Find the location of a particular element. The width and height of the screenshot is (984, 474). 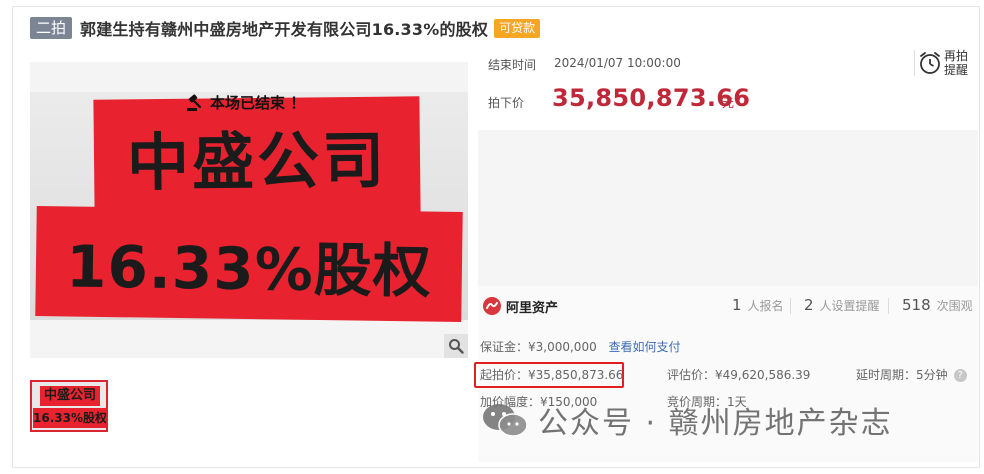

page-title: 郭建生持有赣州中盛房地产开发有限公司16.33%的股权 is located at coordinates (284, 29).